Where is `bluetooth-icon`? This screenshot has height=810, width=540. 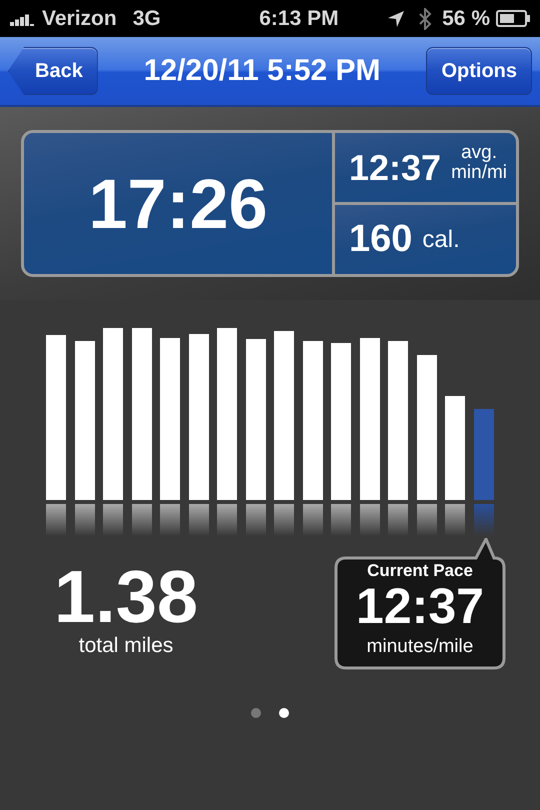 bluetooth-icon is located at coordinates (425, 19).